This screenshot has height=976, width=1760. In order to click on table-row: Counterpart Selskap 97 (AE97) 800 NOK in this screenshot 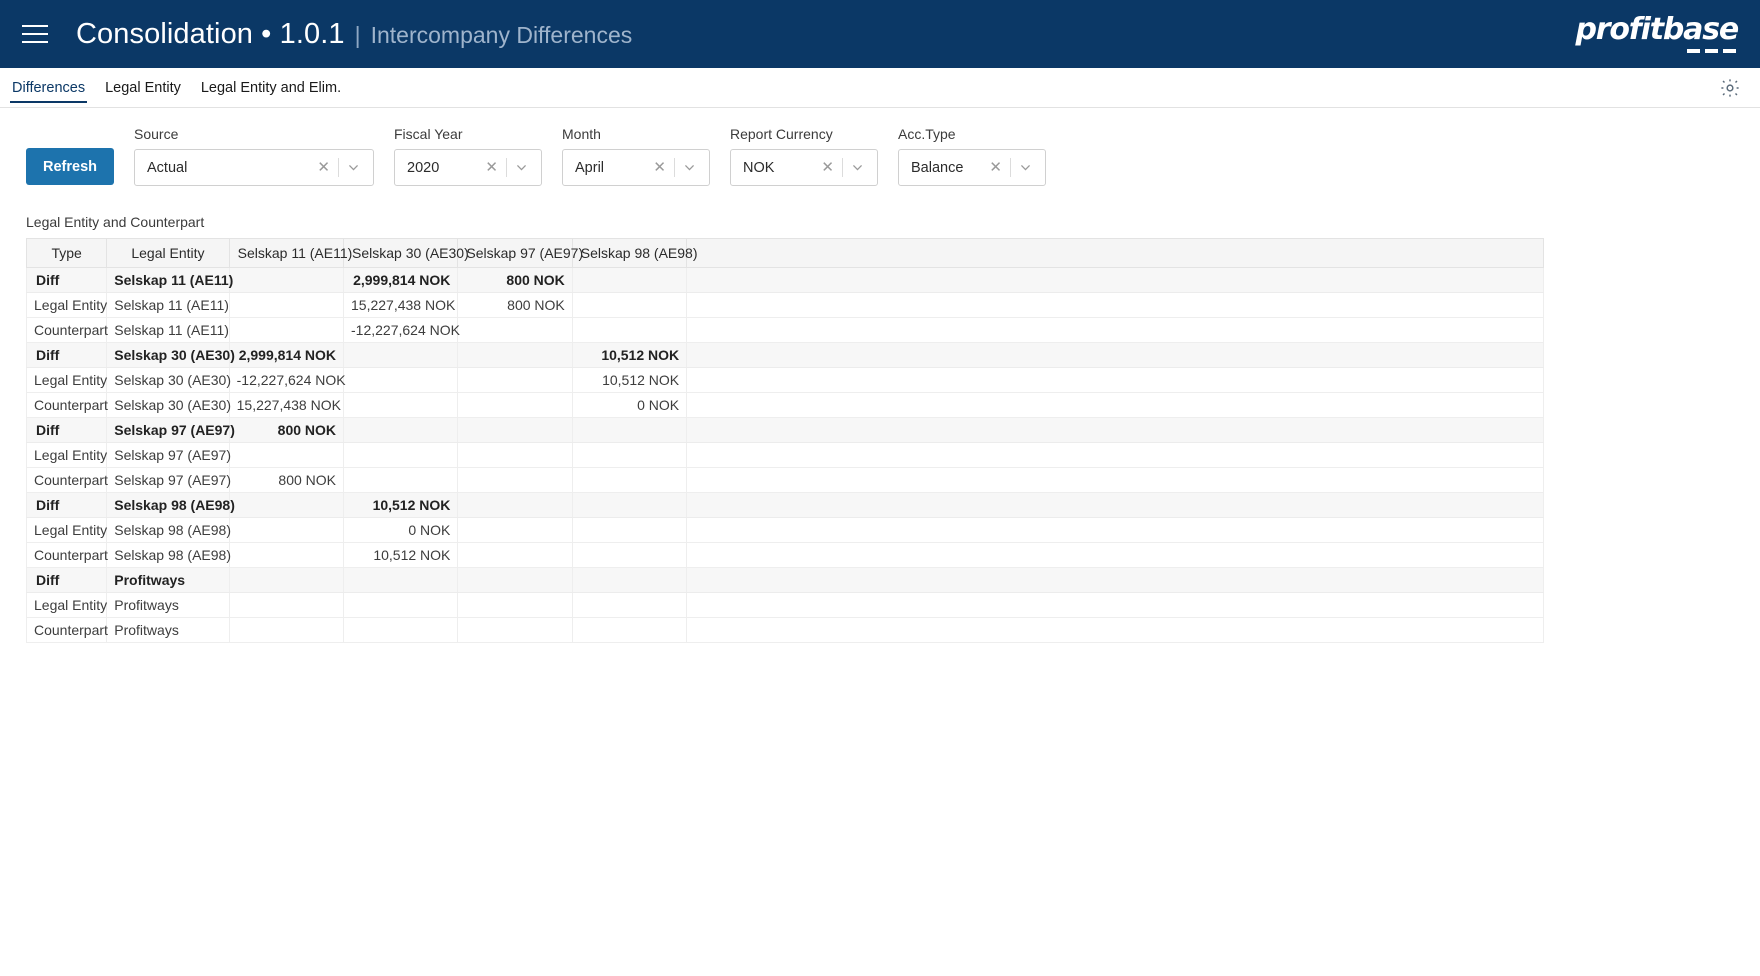, I will do `click(784, 480)`.